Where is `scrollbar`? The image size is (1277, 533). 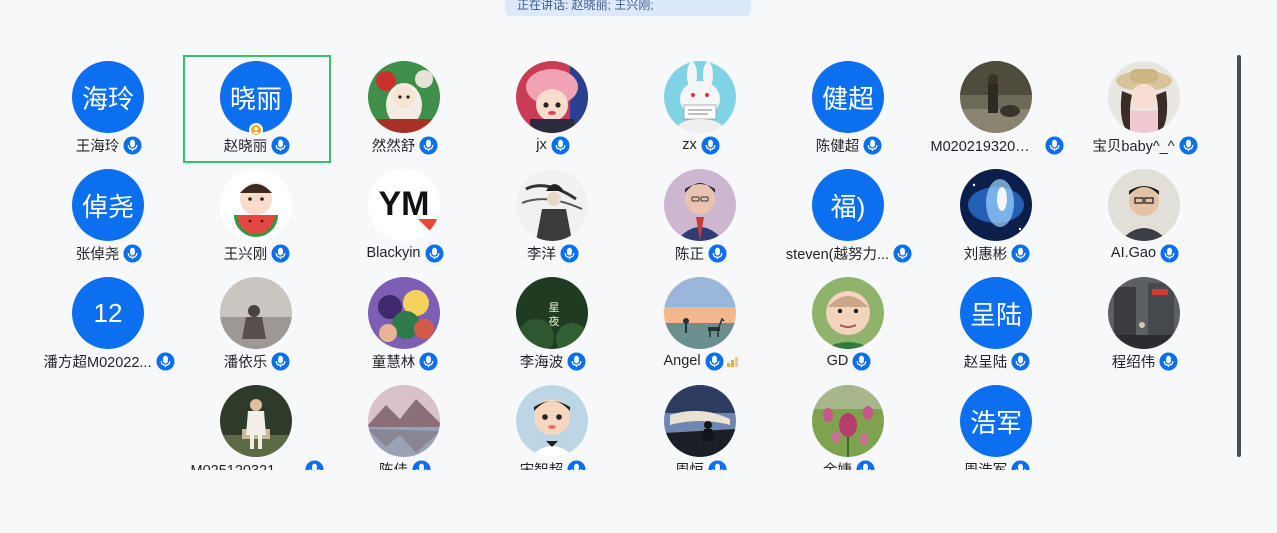 scrollbar is located at coordinates (1239, 256).